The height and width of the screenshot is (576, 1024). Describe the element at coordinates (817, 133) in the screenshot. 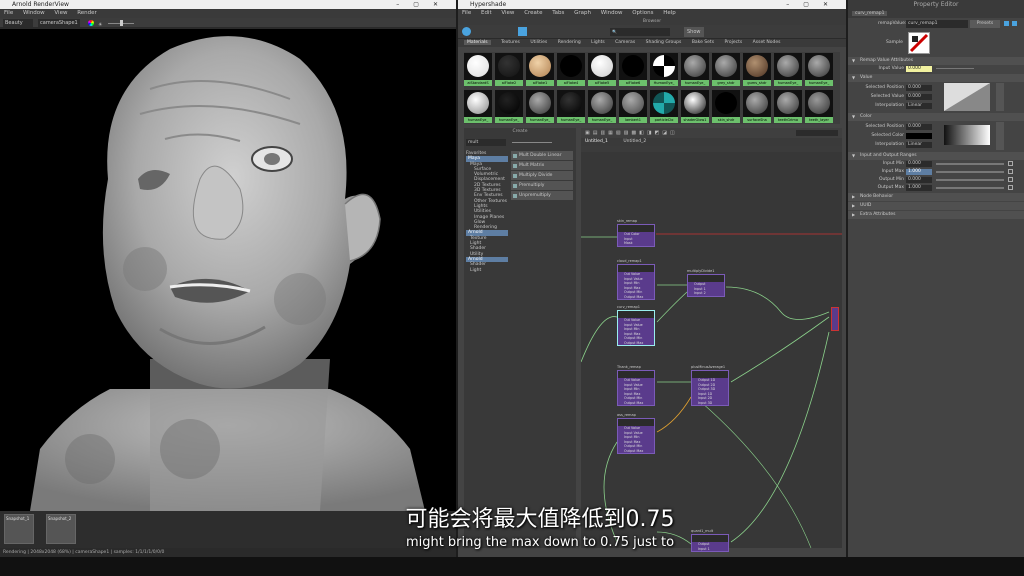

I see `node-editor-search-input` at that location.